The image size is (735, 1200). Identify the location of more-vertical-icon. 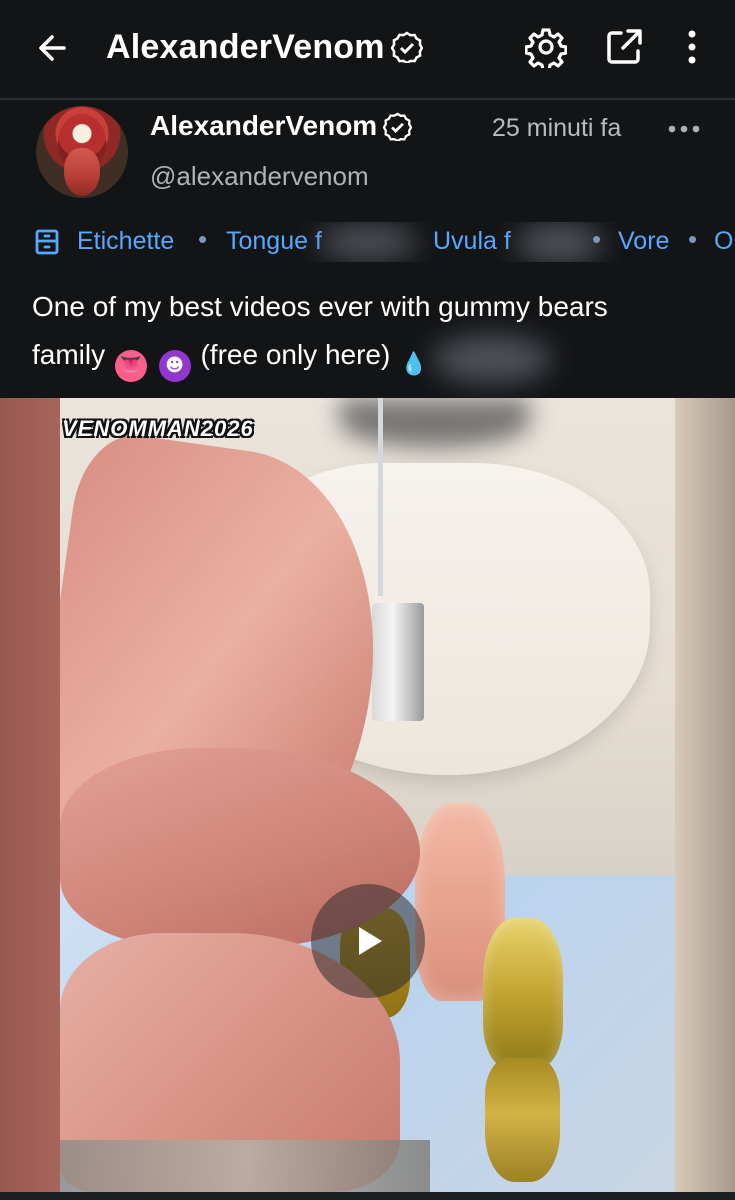
(692, 47).